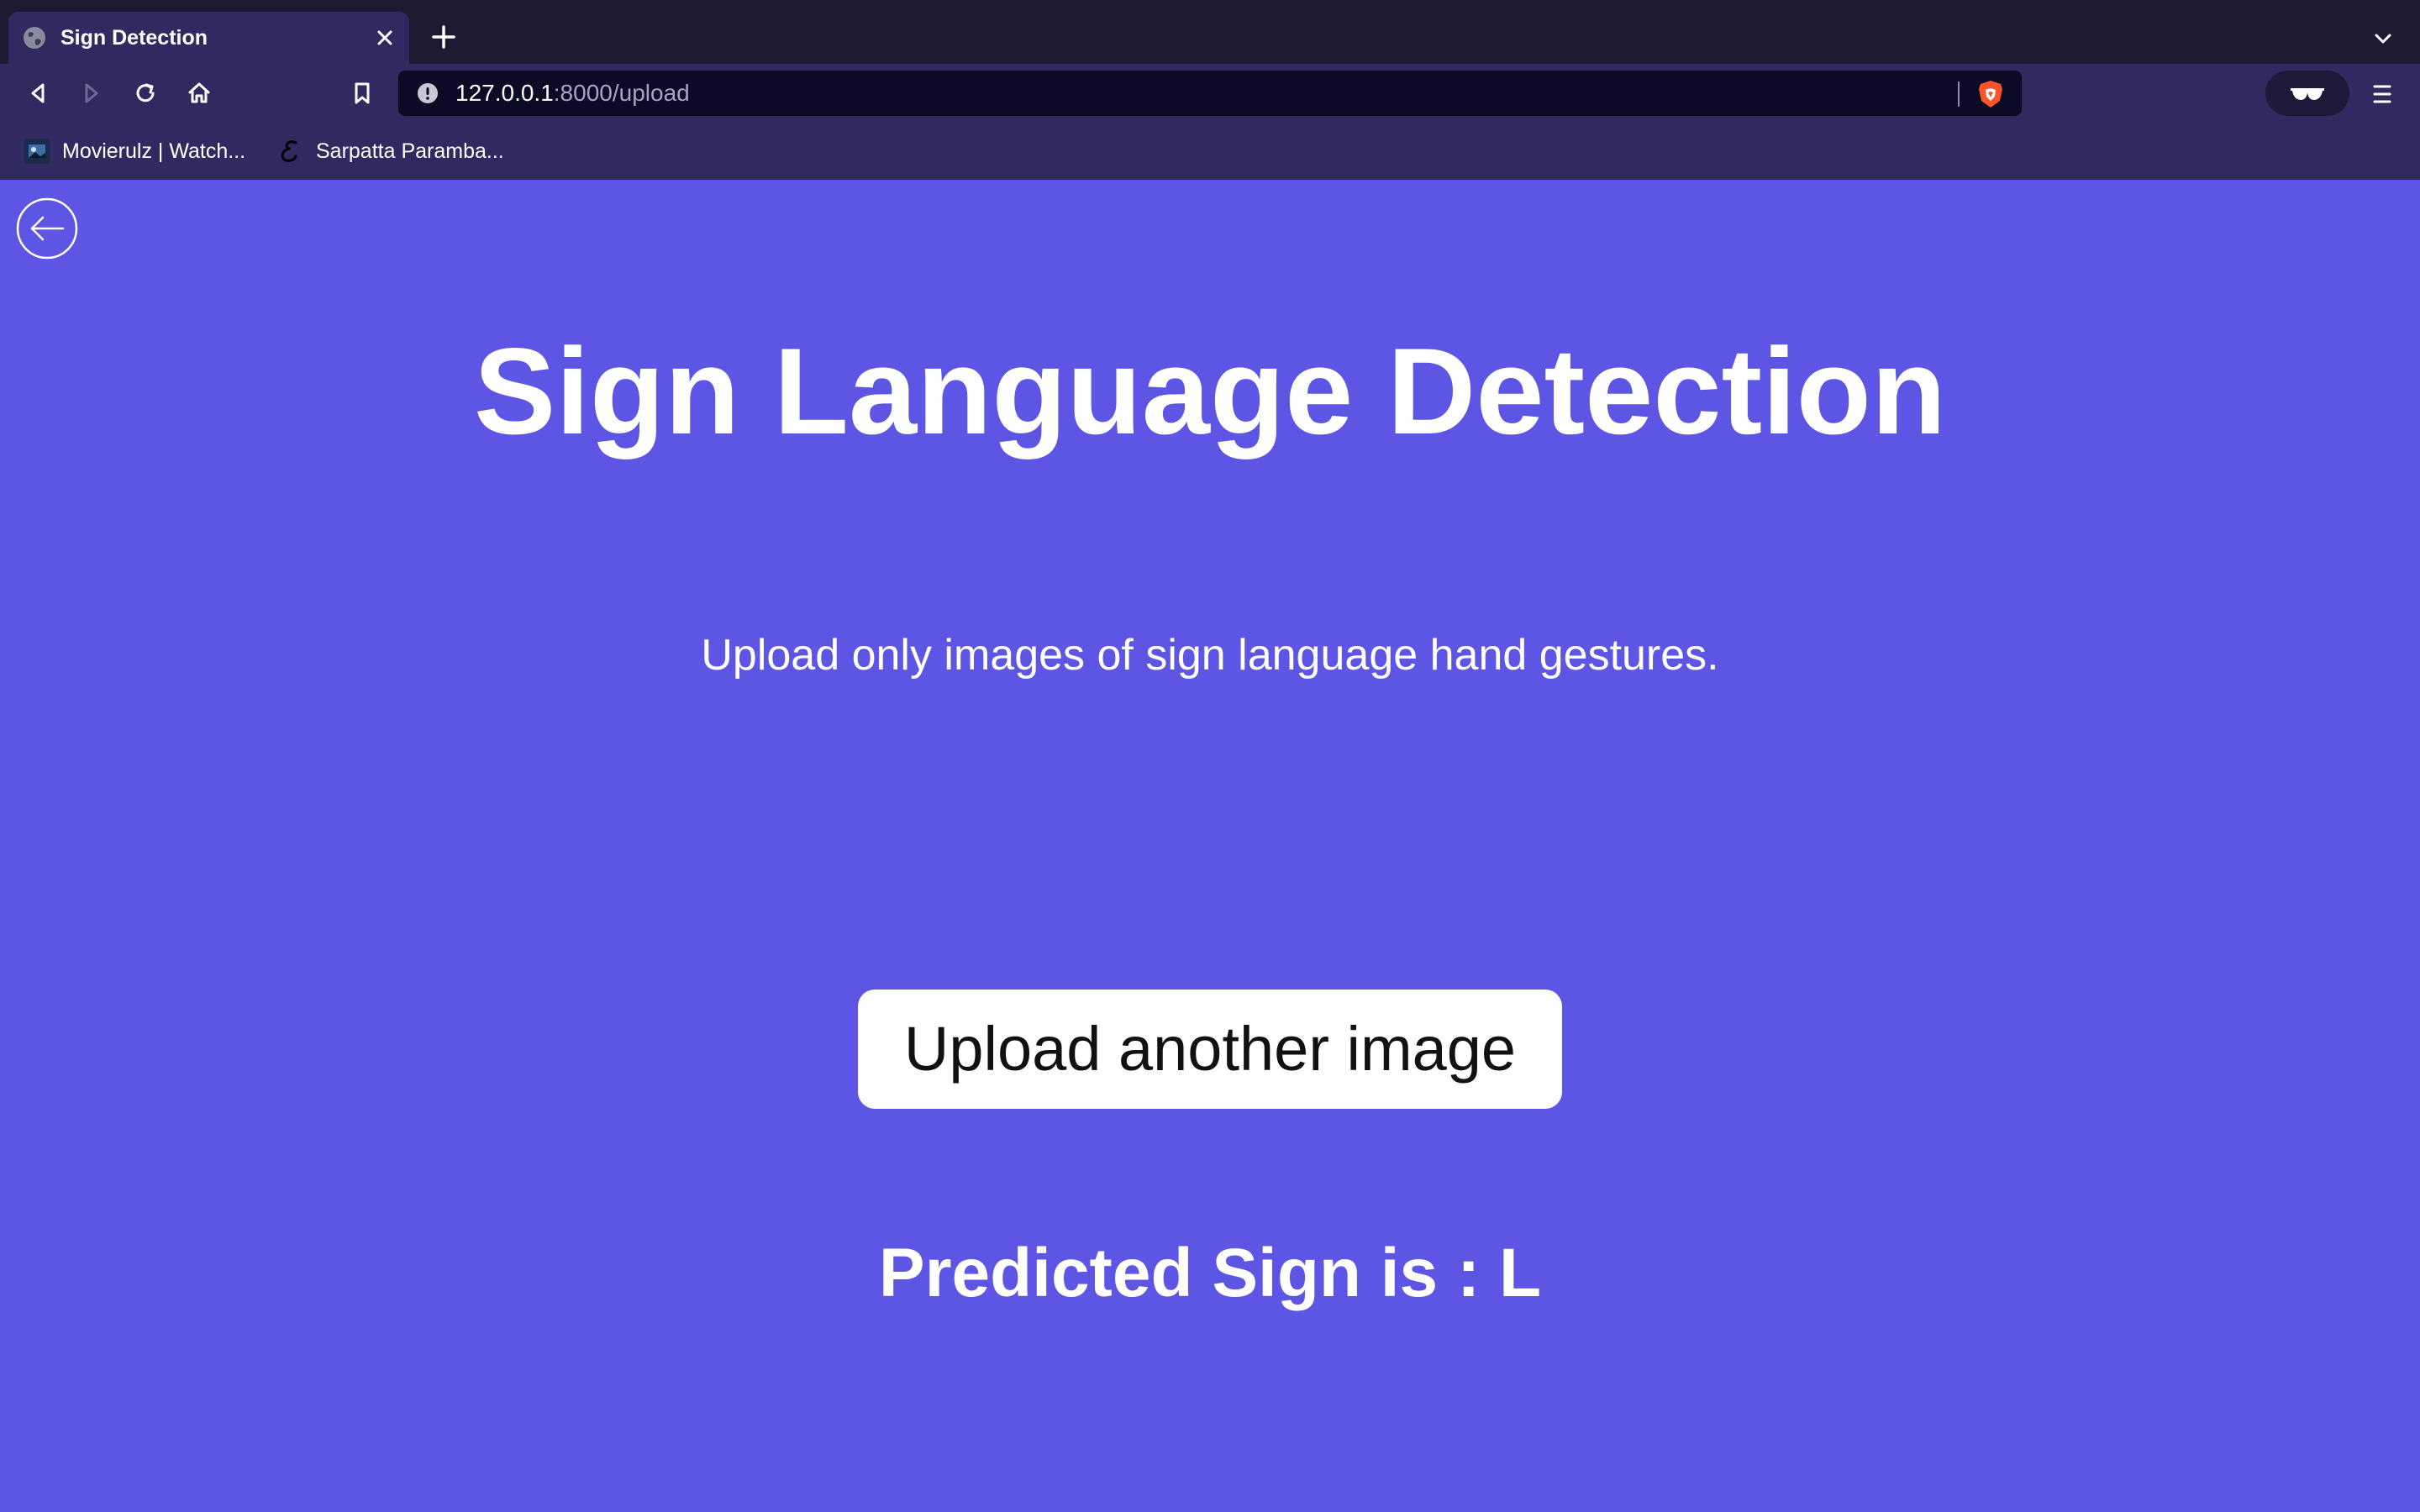 Image resolution: width=2420 pixels, height=1512 pixels. I want to click on home-icon, so click(199, 93).